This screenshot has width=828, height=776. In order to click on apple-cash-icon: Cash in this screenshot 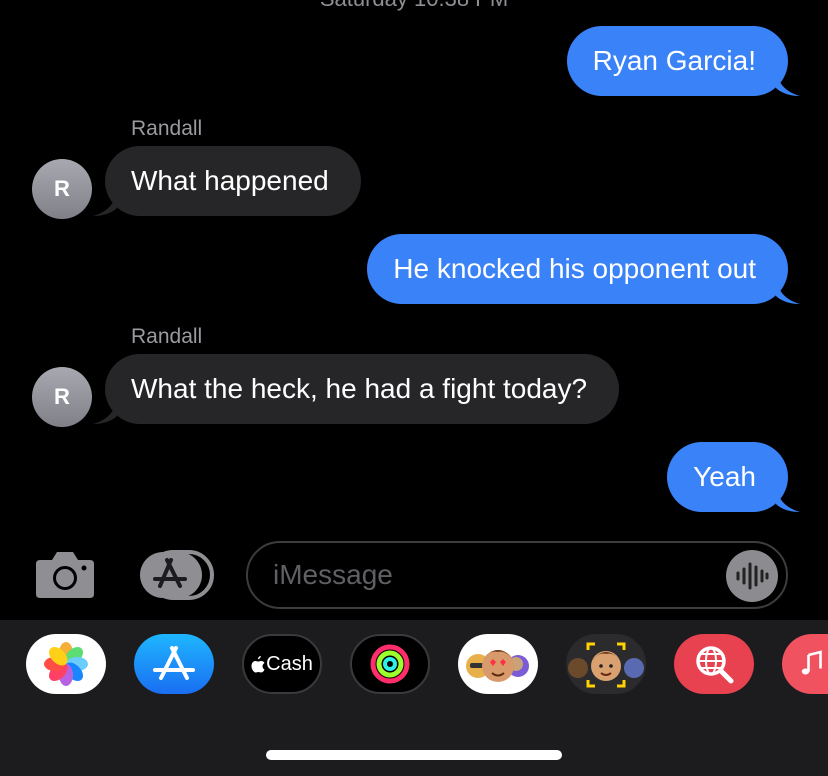, I will do `click(282, 664)`.